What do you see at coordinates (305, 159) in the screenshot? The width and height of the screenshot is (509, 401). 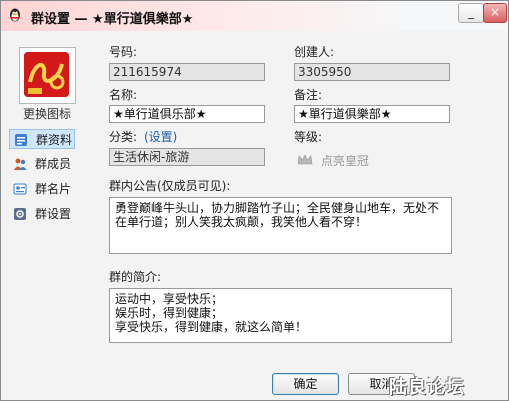 I see `crown-icon` at bounding box center [305, 159].